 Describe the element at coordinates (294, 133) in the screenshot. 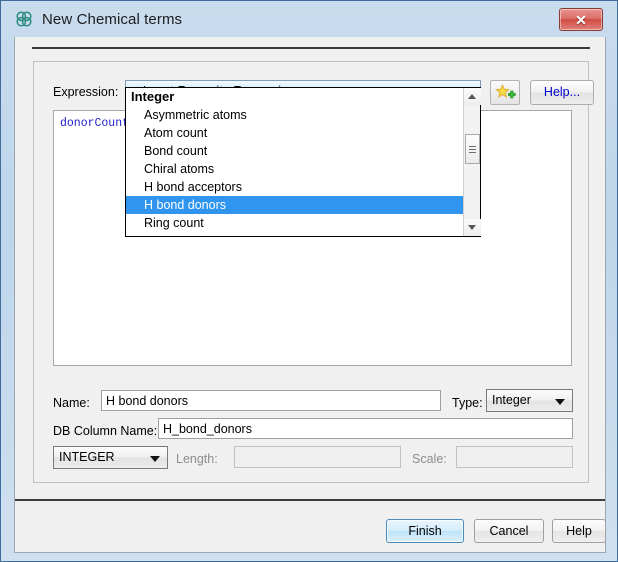

I see `list-item: Atom count` at that location.